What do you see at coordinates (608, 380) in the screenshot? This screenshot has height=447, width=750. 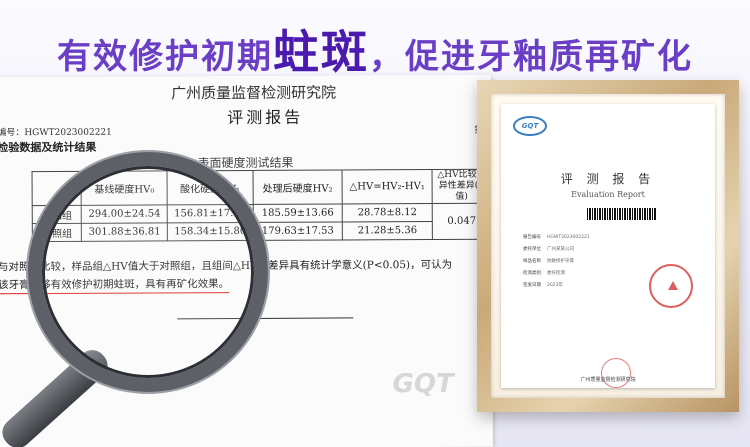 I see `certificate-footer: 广州质量监督检测研究院` at bounding box center [608, 380].